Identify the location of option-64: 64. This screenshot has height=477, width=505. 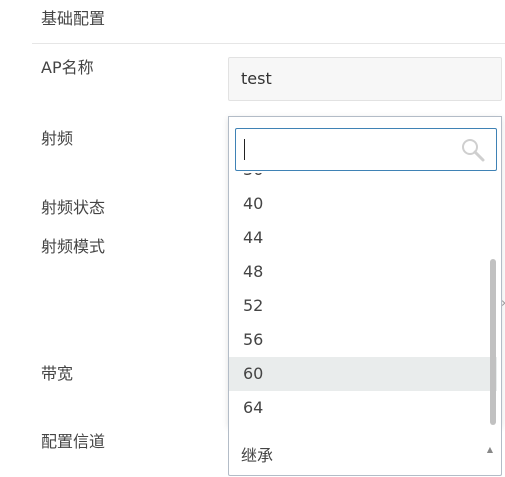
(363, 408).